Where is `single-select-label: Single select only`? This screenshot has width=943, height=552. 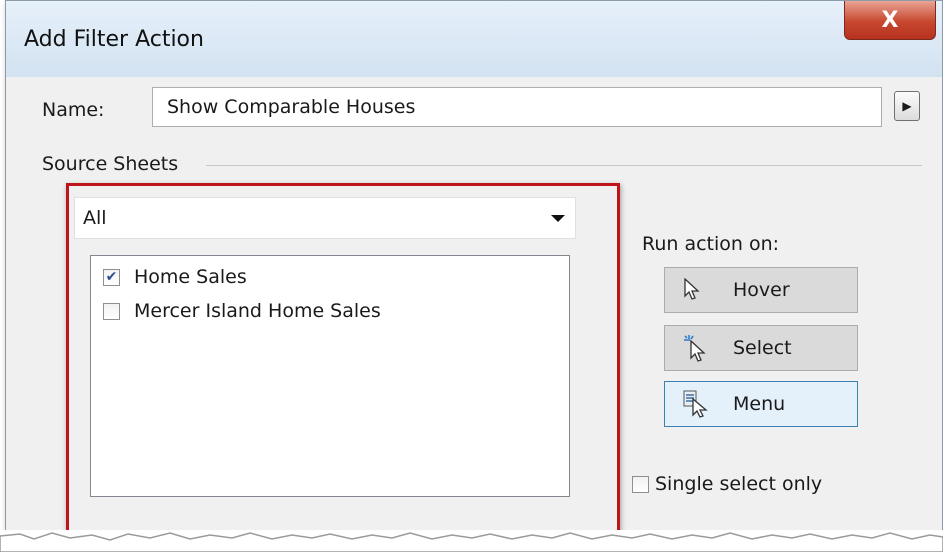
single-select-label: Single select only is located at coordinates (739, 484).